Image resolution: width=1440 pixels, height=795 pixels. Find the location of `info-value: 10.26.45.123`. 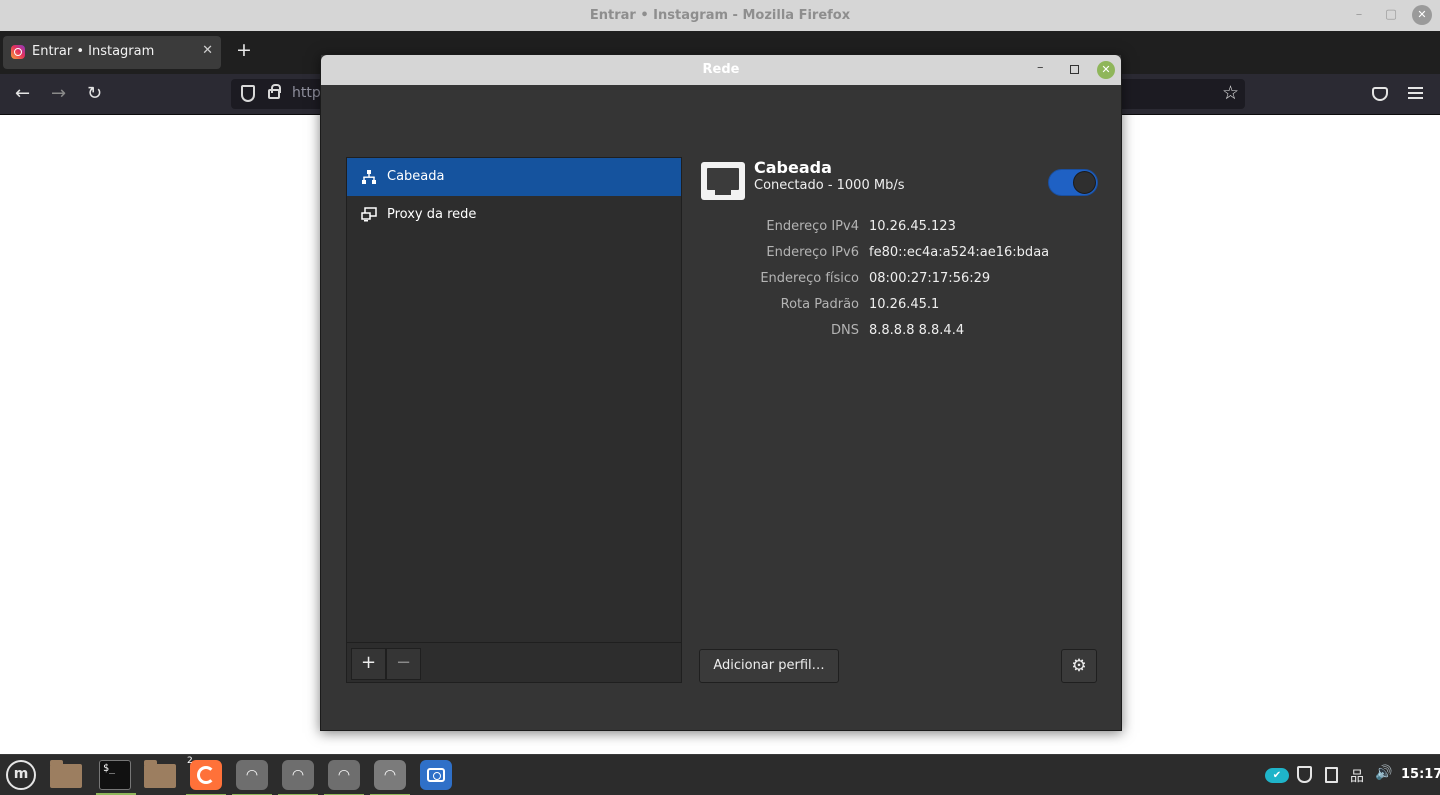

info-value: 10.26.45.123 is located at coordinates (912, 226).